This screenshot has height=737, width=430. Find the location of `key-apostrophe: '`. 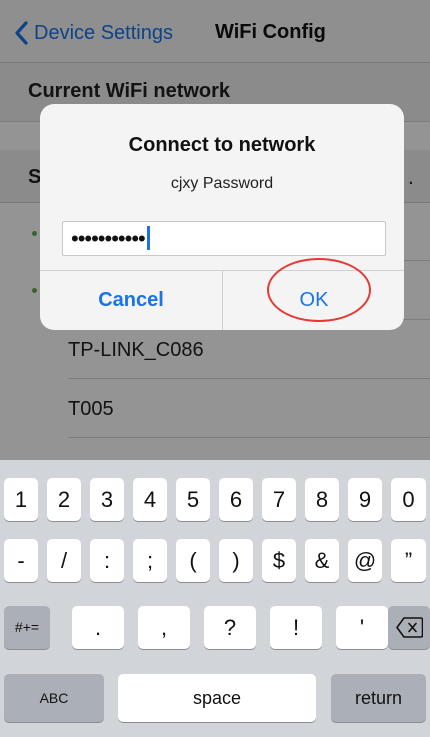

key-apostrophe: ' is located at coordinates (362, 627).